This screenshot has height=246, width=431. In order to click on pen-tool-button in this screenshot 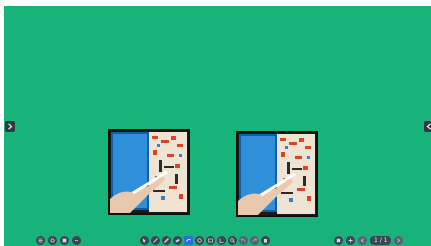, I will do `click(155, 240)`.